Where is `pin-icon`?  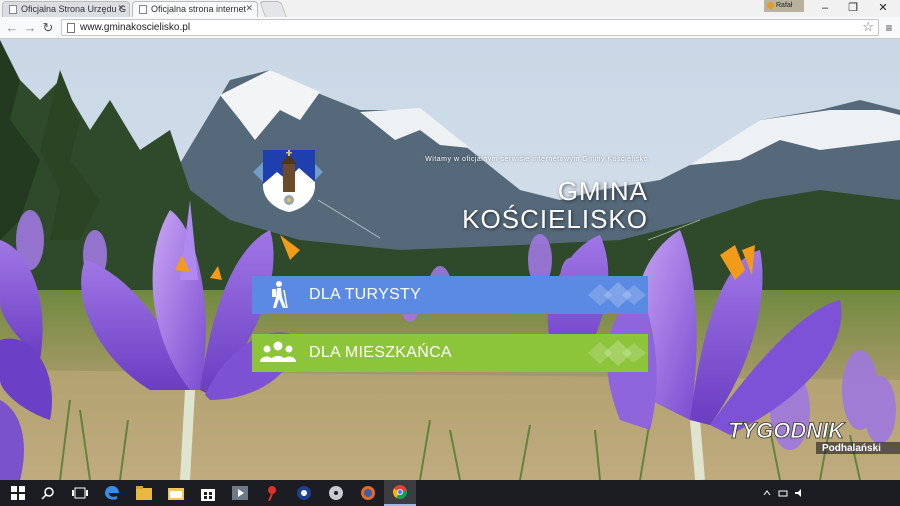
pin-icon is located at coordinates (272, 493).